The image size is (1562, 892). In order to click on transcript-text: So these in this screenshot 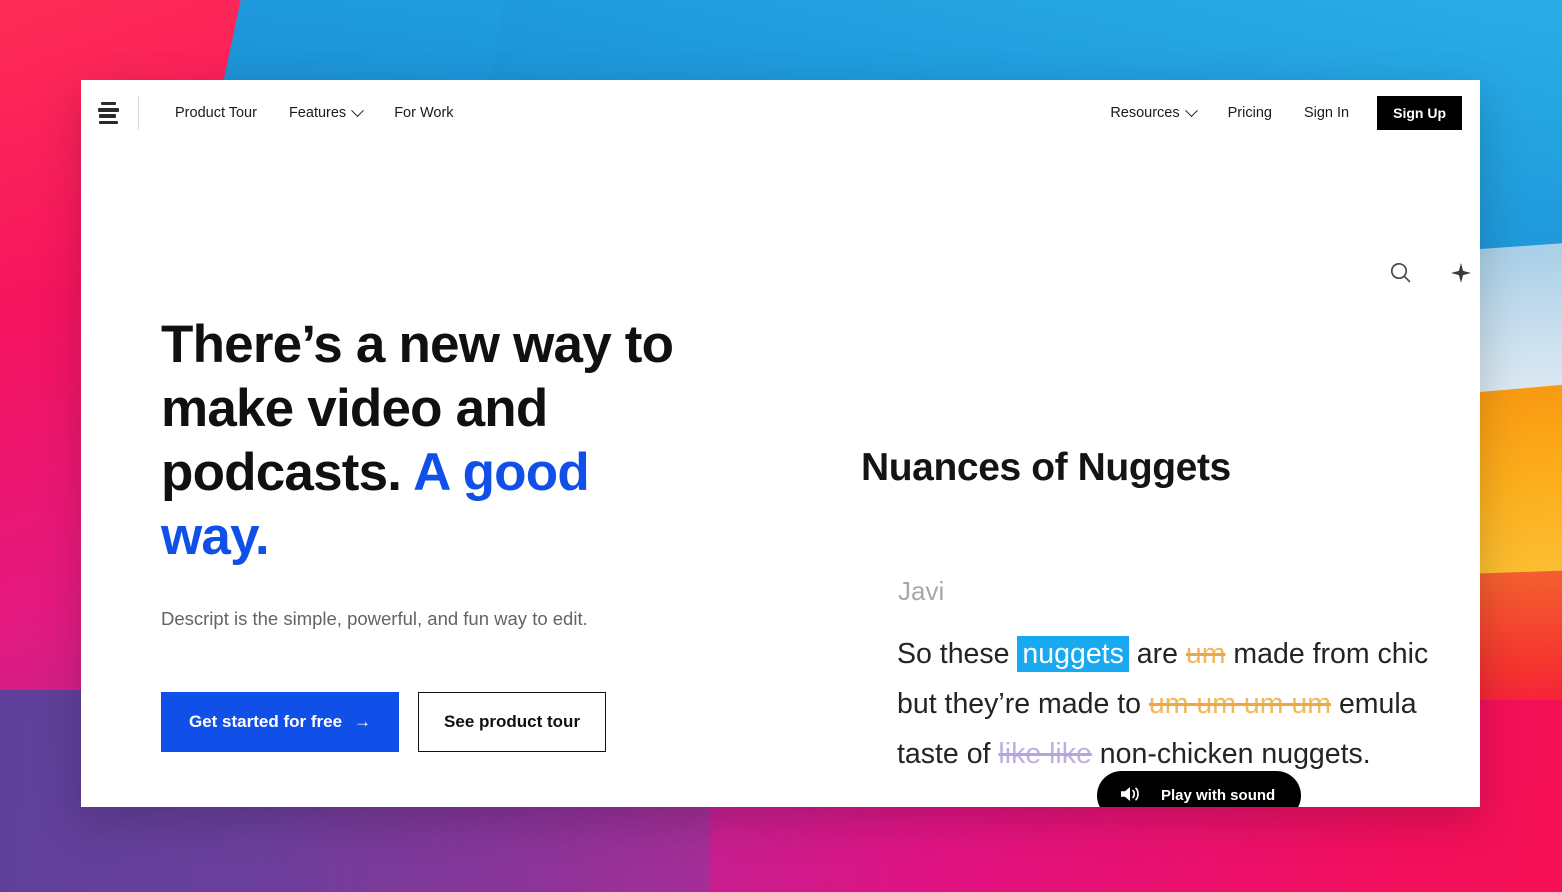, I will do `click(957, 654)`.